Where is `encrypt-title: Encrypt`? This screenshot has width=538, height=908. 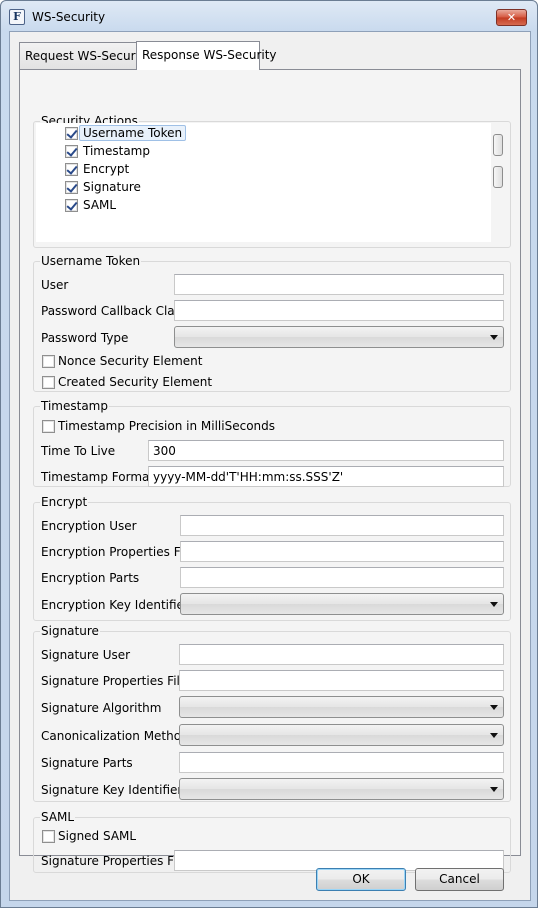
encrypt-title: Encrypt is located at coordinates (64, 502).